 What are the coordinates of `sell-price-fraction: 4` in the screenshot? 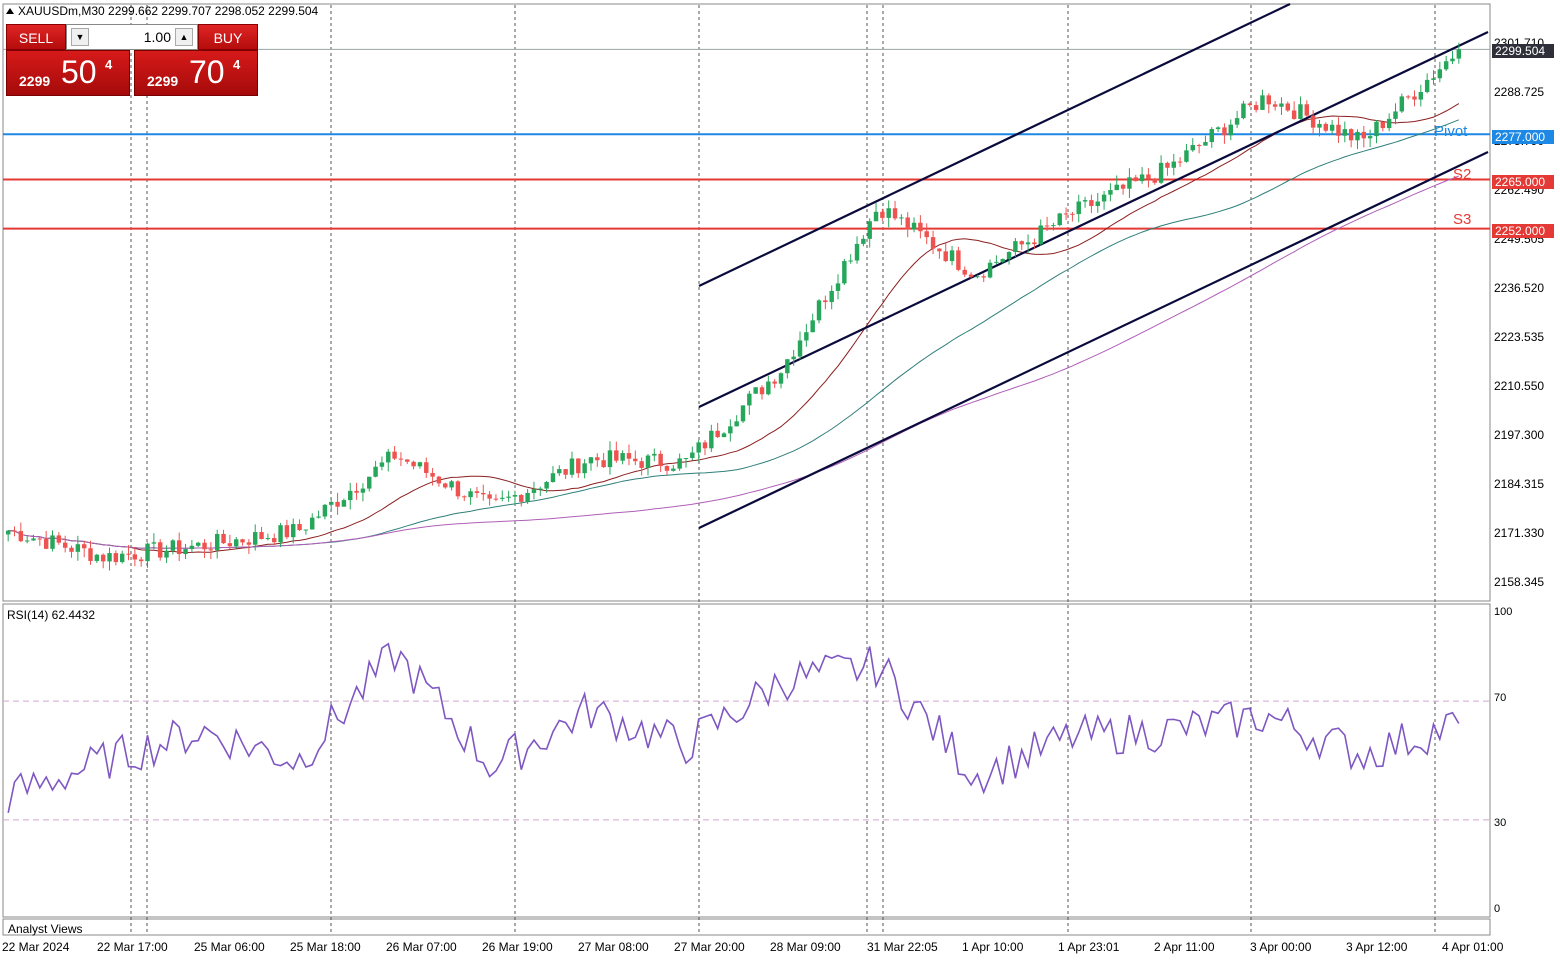 It's located at (109, 64).